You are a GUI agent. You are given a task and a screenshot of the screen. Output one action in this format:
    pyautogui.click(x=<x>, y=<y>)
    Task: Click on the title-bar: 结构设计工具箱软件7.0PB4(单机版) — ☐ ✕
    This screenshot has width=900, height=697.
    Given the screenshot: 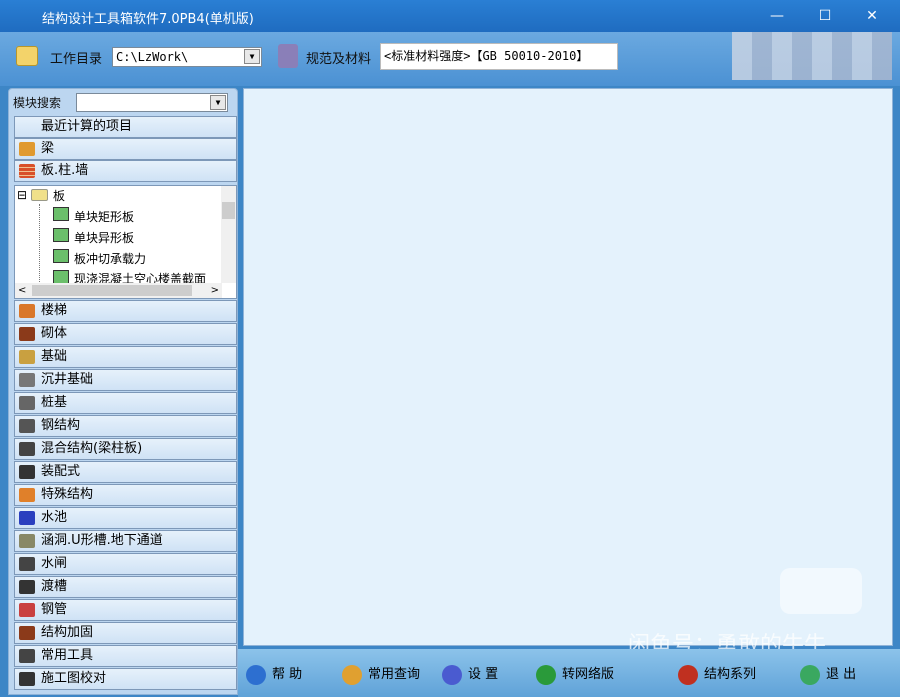 What is the action you would take?
    pyautogui.click(x=450, y=16)
    